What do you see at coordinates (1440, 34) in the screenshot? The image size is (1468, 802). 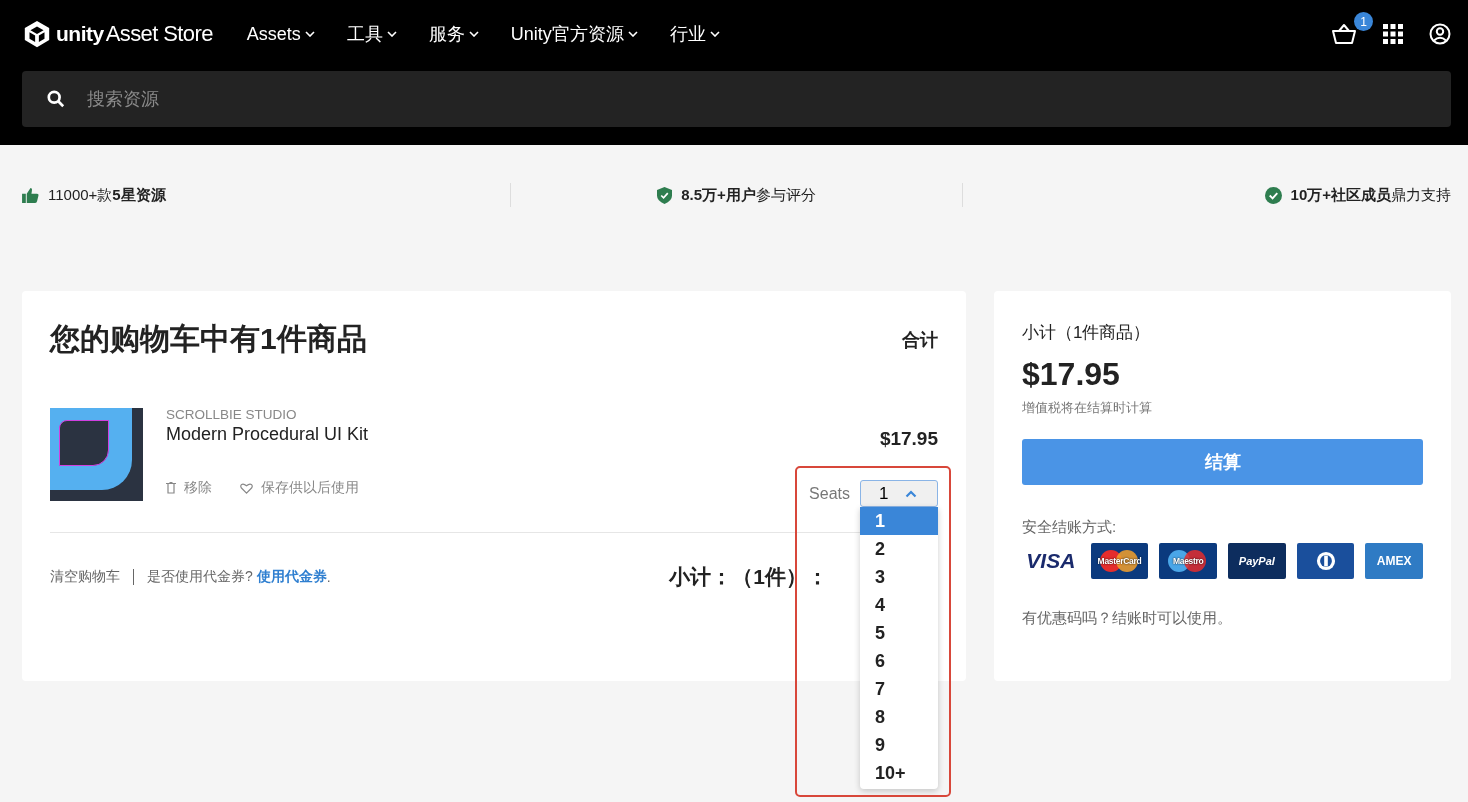 I see `user-account-icon` at bounding box center [1440, 34].